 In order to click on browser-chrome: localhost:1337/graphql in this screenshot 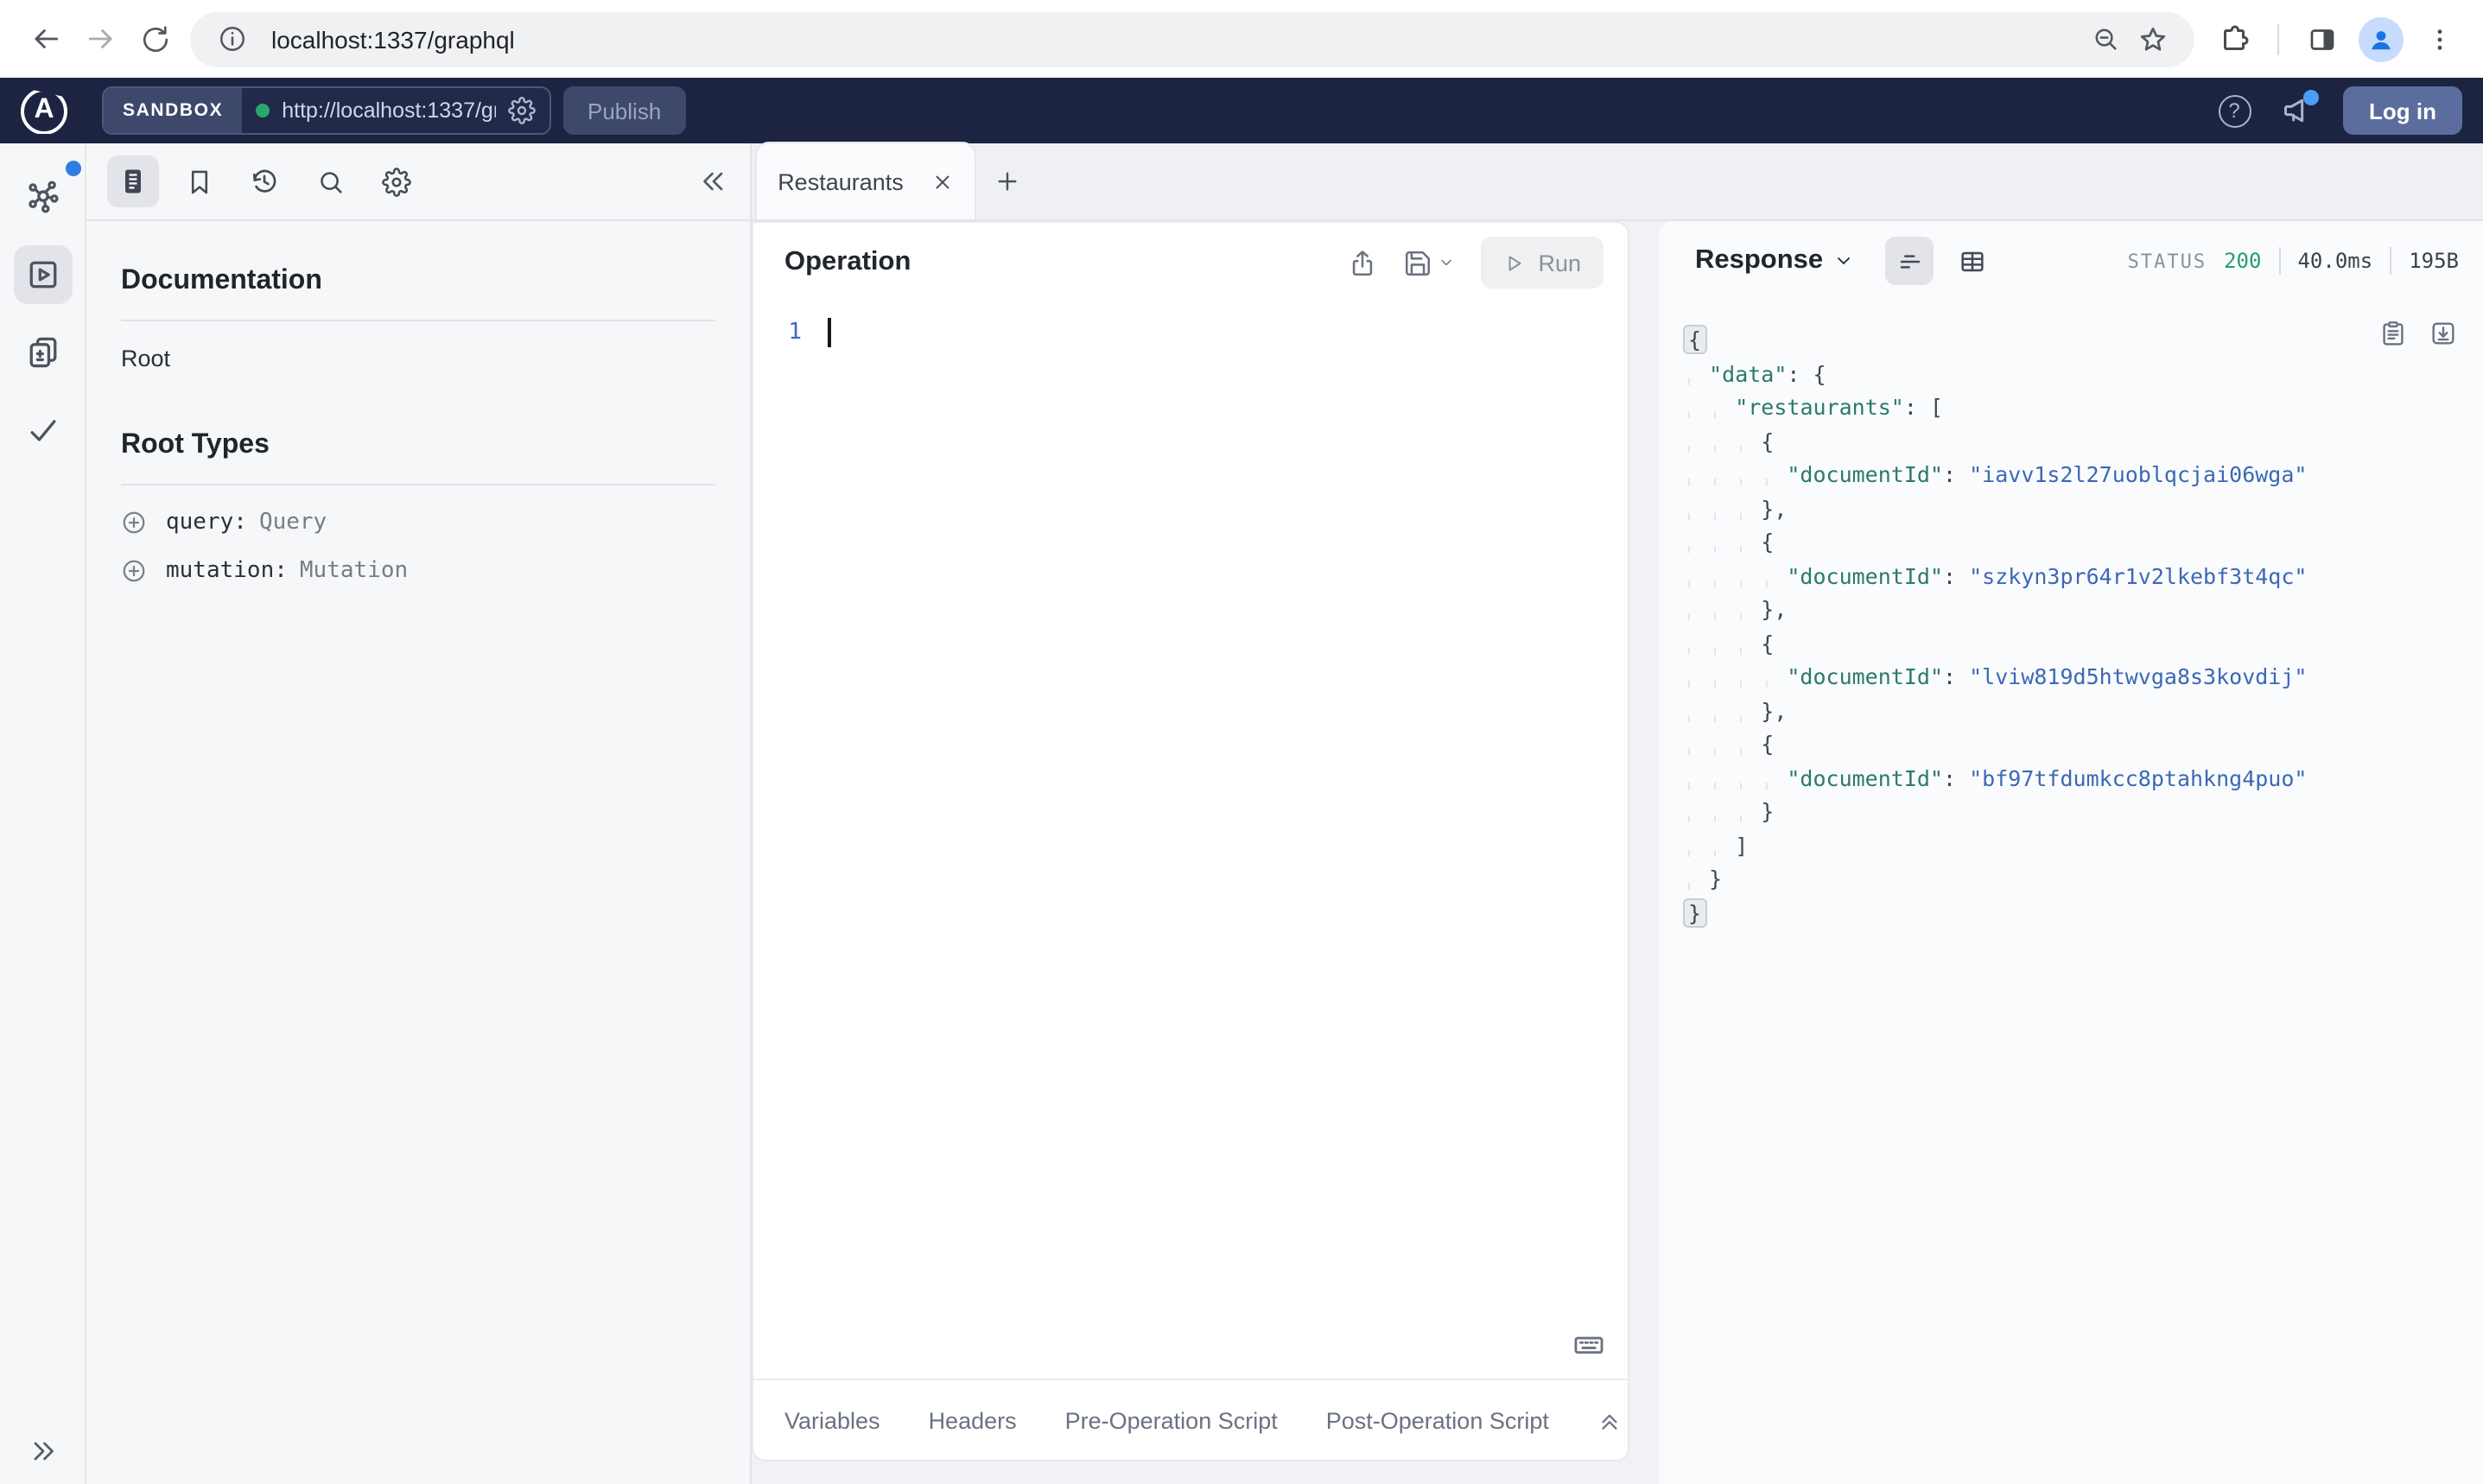, I will do `click(1242, 39)`.